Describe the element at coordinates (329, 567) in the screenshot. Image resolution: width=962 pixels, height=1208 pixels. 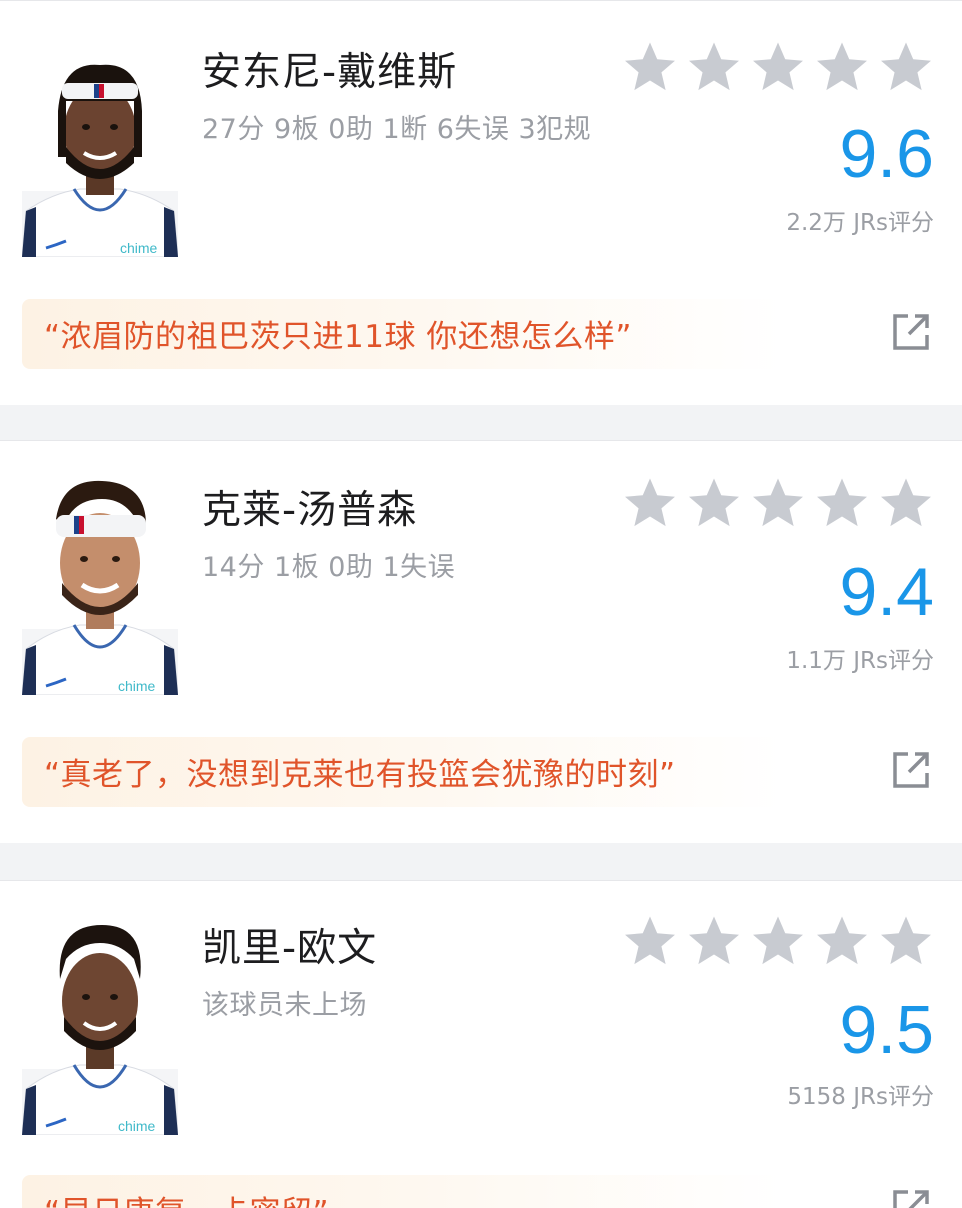
I see `player-stats: 14分 1板 0助 1失误` at that location.